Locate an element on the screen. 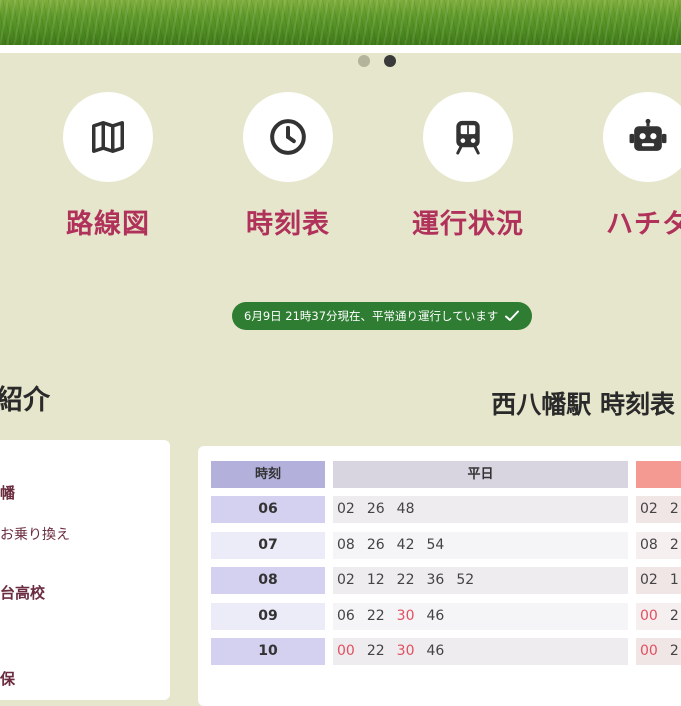  timetable-holiday-cell: 08 2 is located at coordinates (658, 545).